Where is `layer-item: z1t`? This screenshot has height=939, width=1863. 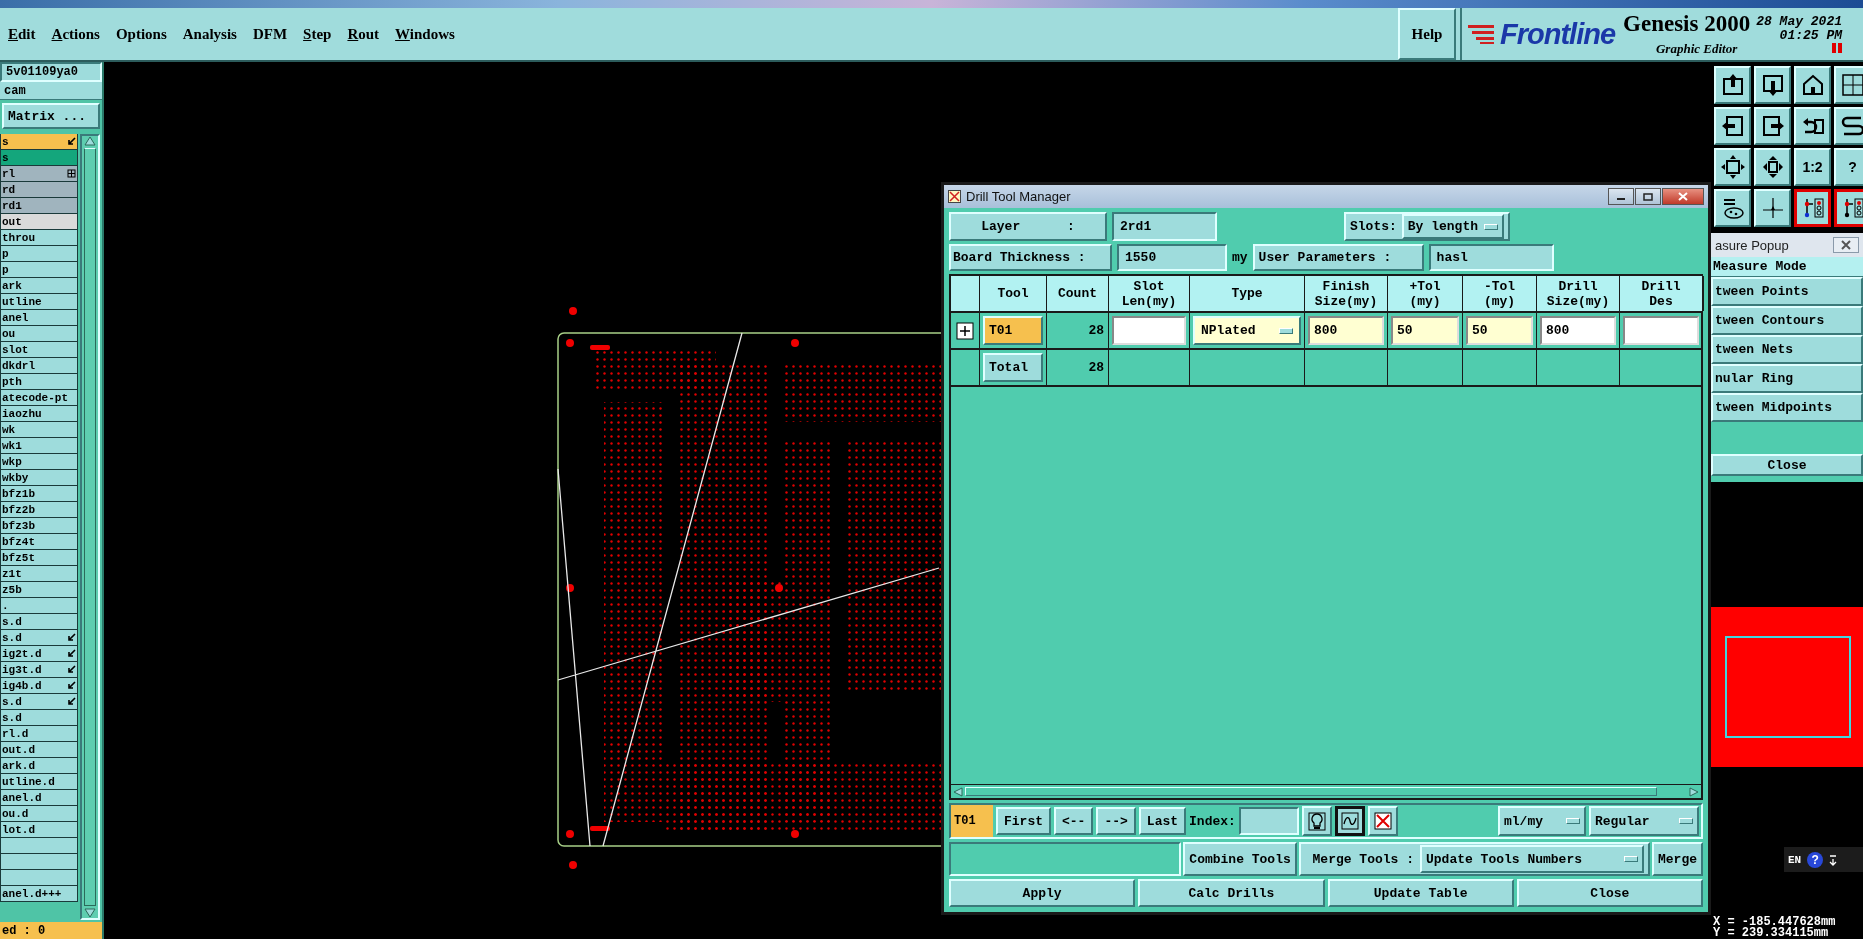
layer-item: z1t is located at coordinates (39, 574).